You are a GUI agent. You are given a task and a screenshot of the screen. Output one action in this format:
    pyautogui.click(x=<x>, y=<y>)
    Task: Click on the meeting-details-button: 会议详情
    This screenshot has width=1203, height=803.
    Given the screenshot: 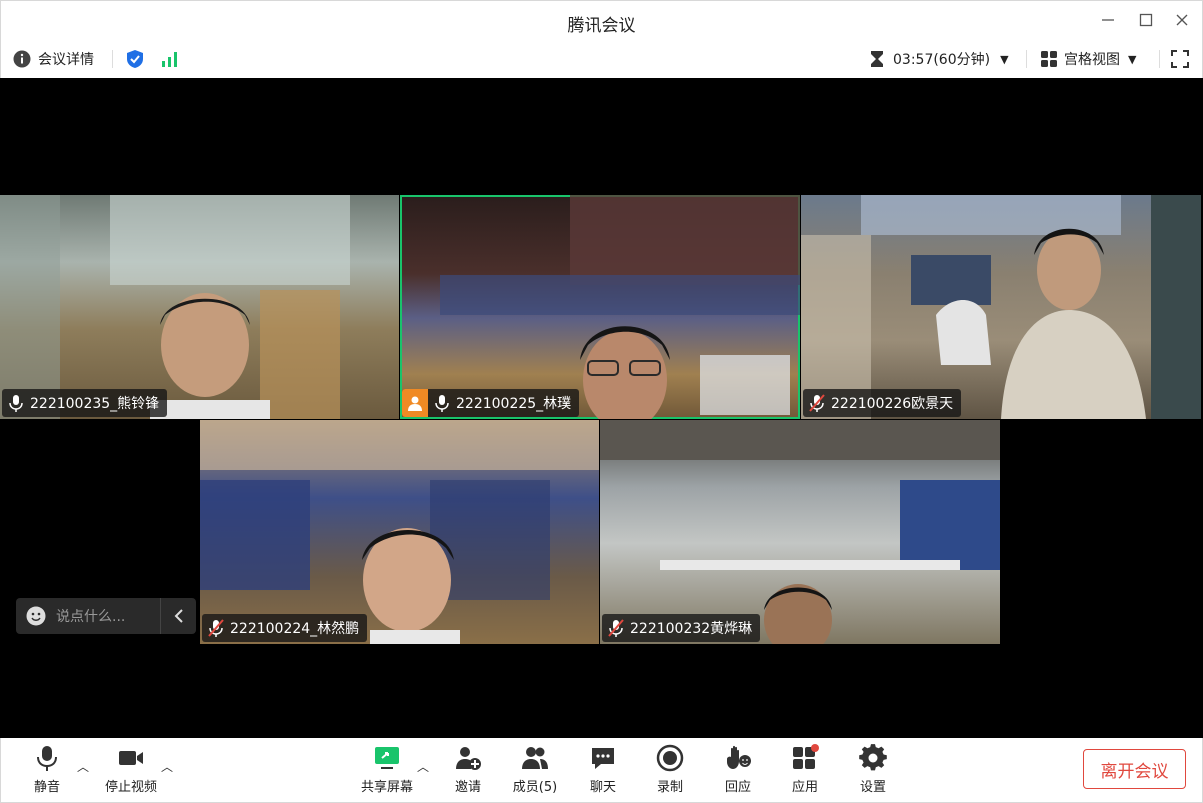 What is the action you would take?
    pyautogui.click(x=53, y=59)
    